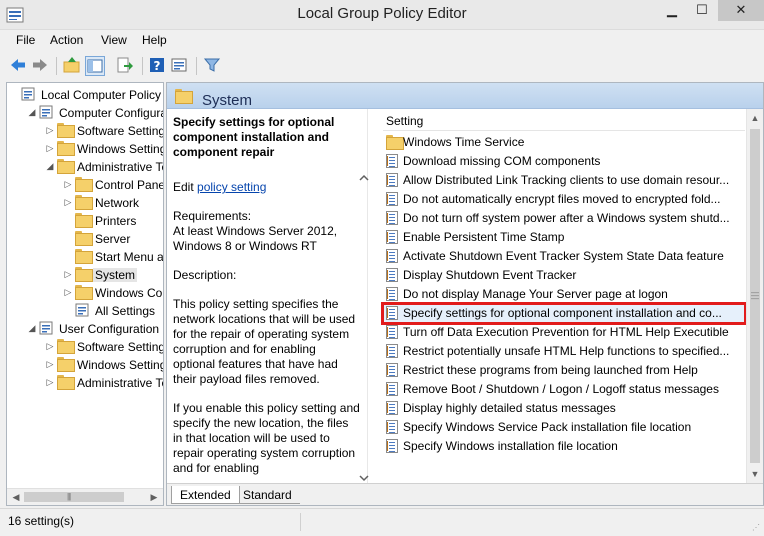 Image resolution: width=764 pixels, height=536 pixels. What do you see at coordinates (85, 275) in the screenshot?
I see `tree-item: ▷ System` at bounding box center [85, 275].